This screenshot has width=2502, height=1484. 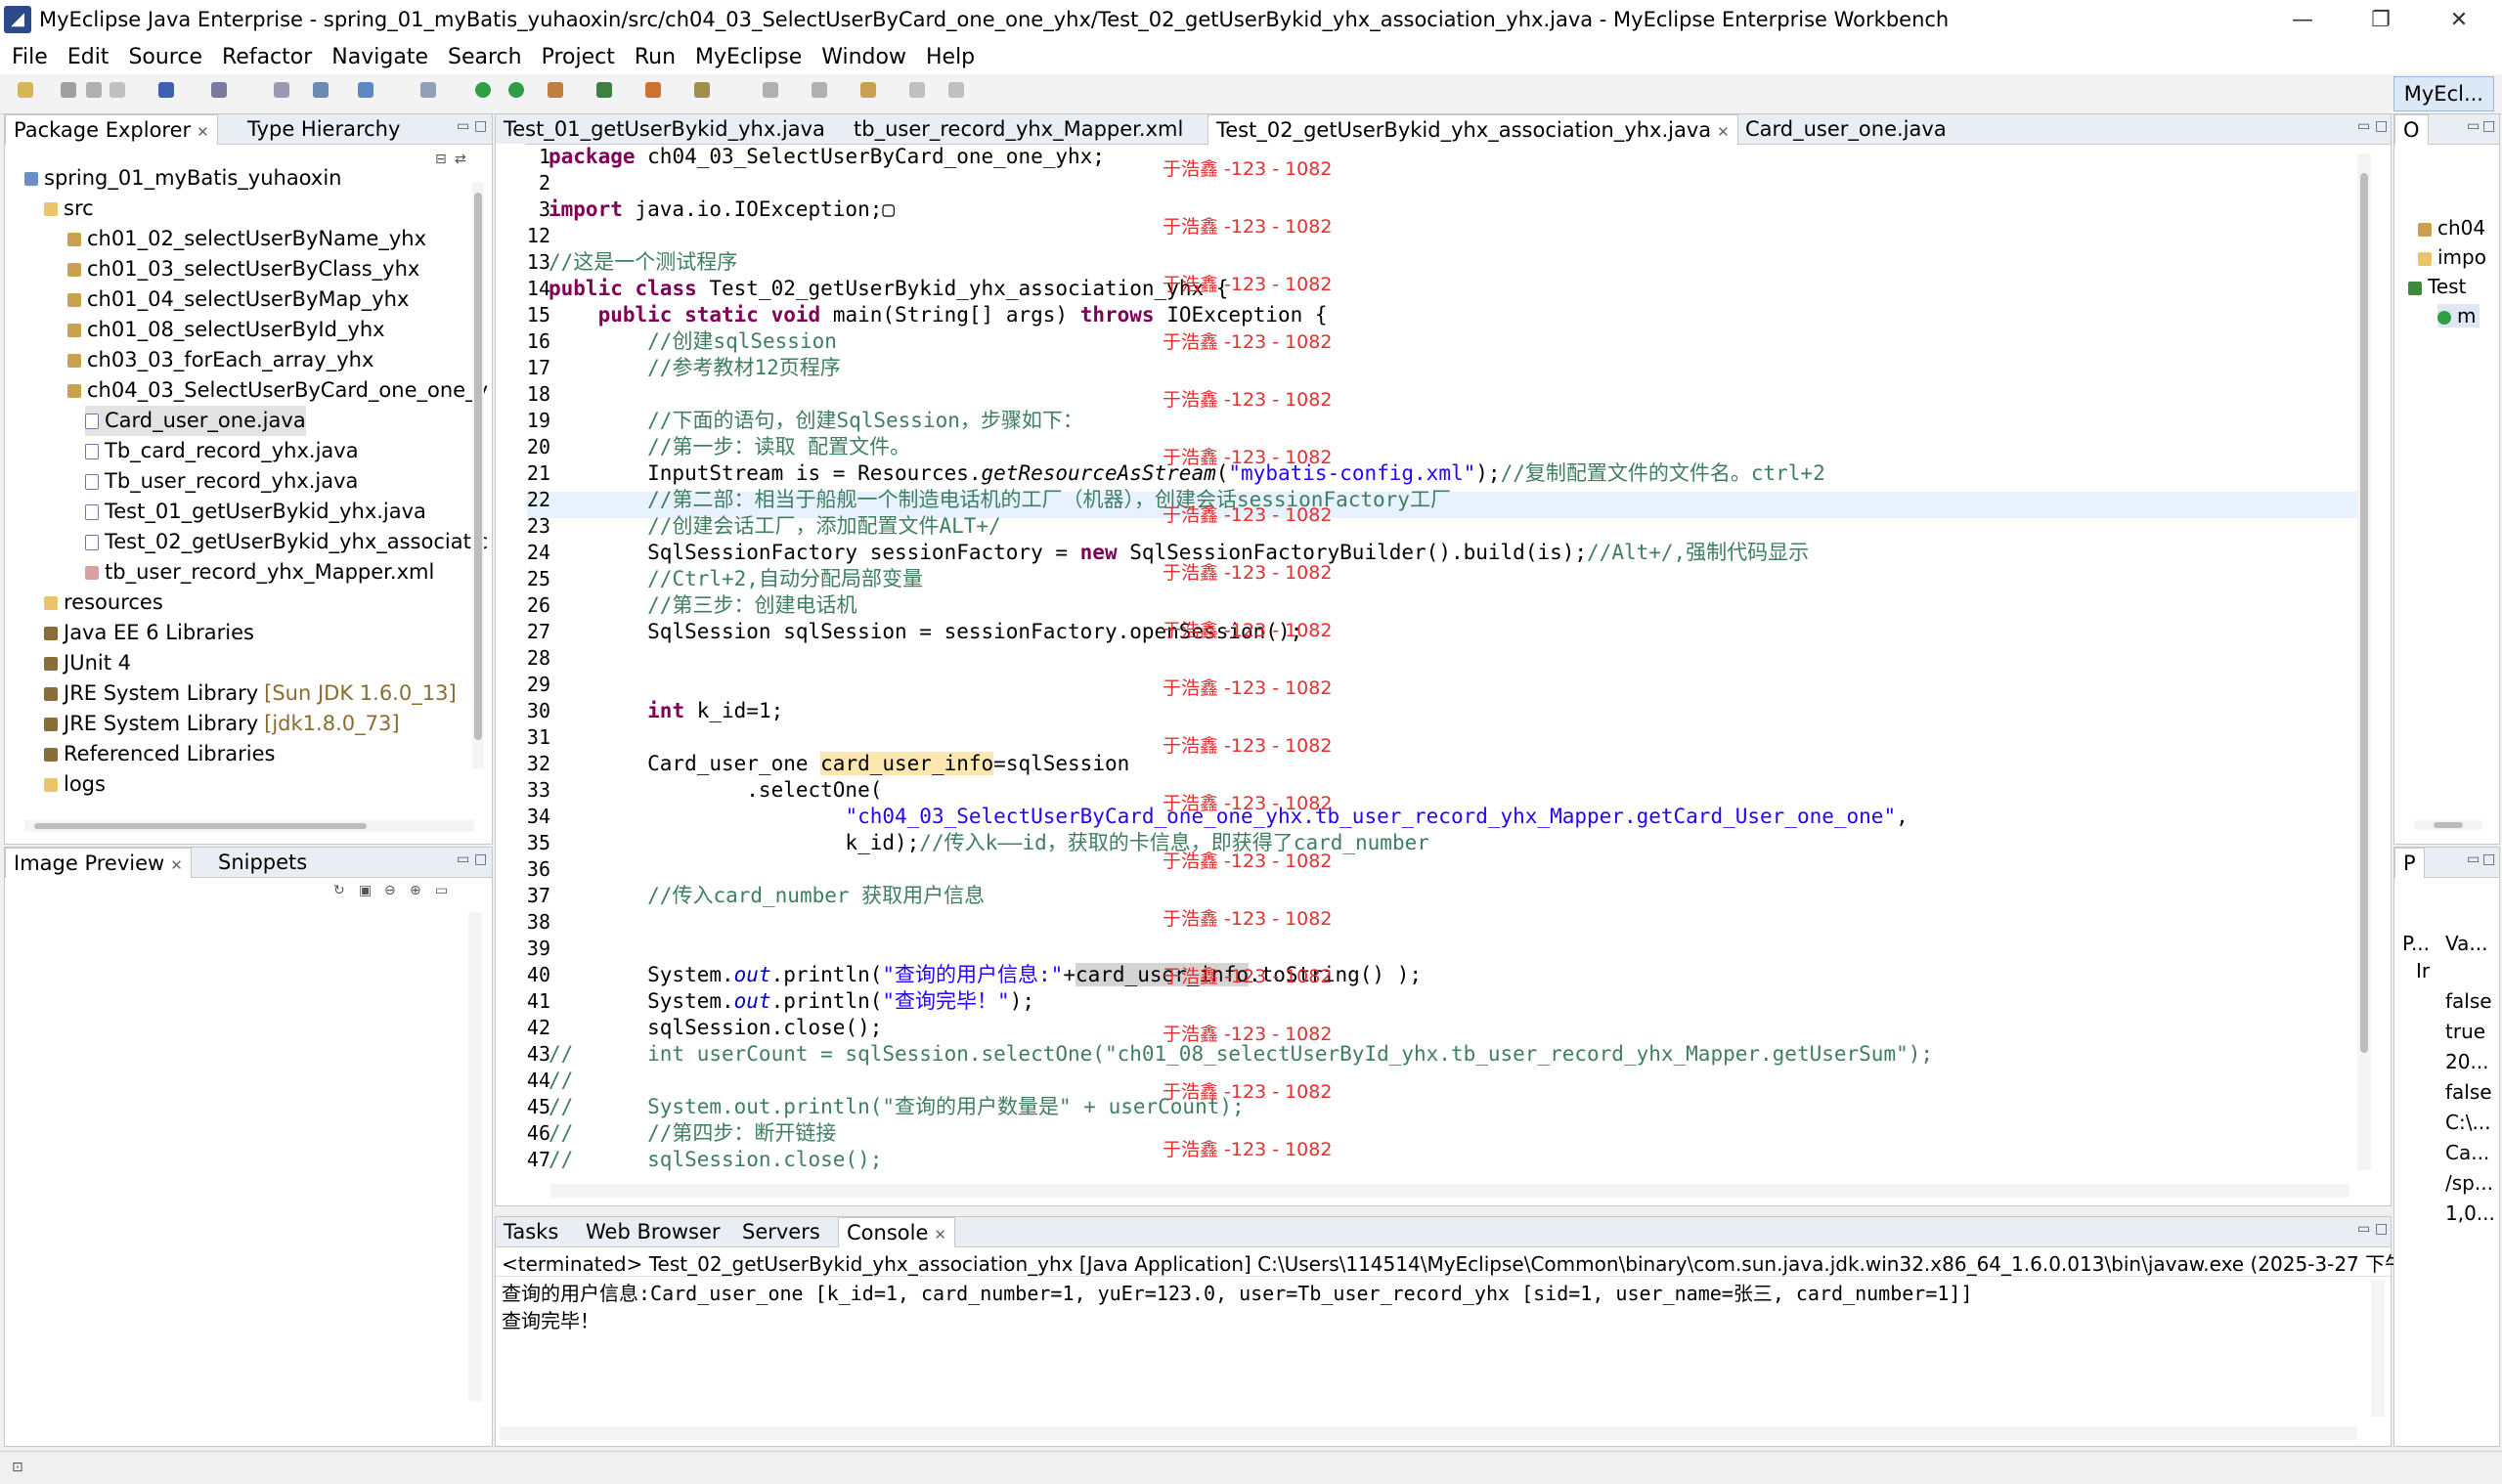 What do you see at coordinates (165, 57) in the screenshot?
I see `menu-source: Source` at bounding box center [165, 57].